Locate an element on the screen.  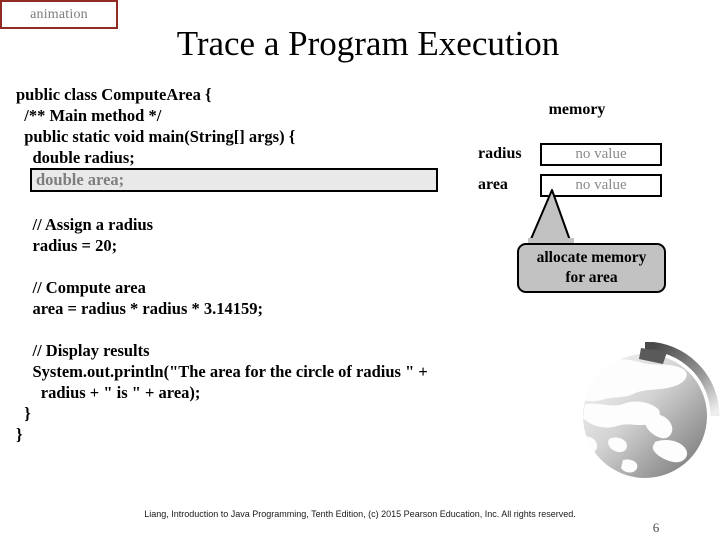
callout-line-1: allocate memory is located at coordinates (591, 257).